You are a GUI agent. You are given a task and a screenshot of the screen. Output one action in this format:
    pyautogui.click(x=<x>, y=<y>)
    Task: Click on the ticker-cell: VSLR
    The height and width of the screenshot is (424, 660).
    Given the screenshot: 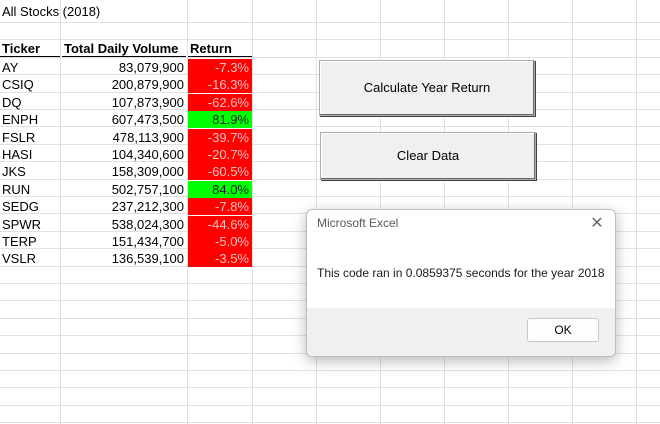 What is the action you would take?
    pyautogui.click(x=30, y=258)
    